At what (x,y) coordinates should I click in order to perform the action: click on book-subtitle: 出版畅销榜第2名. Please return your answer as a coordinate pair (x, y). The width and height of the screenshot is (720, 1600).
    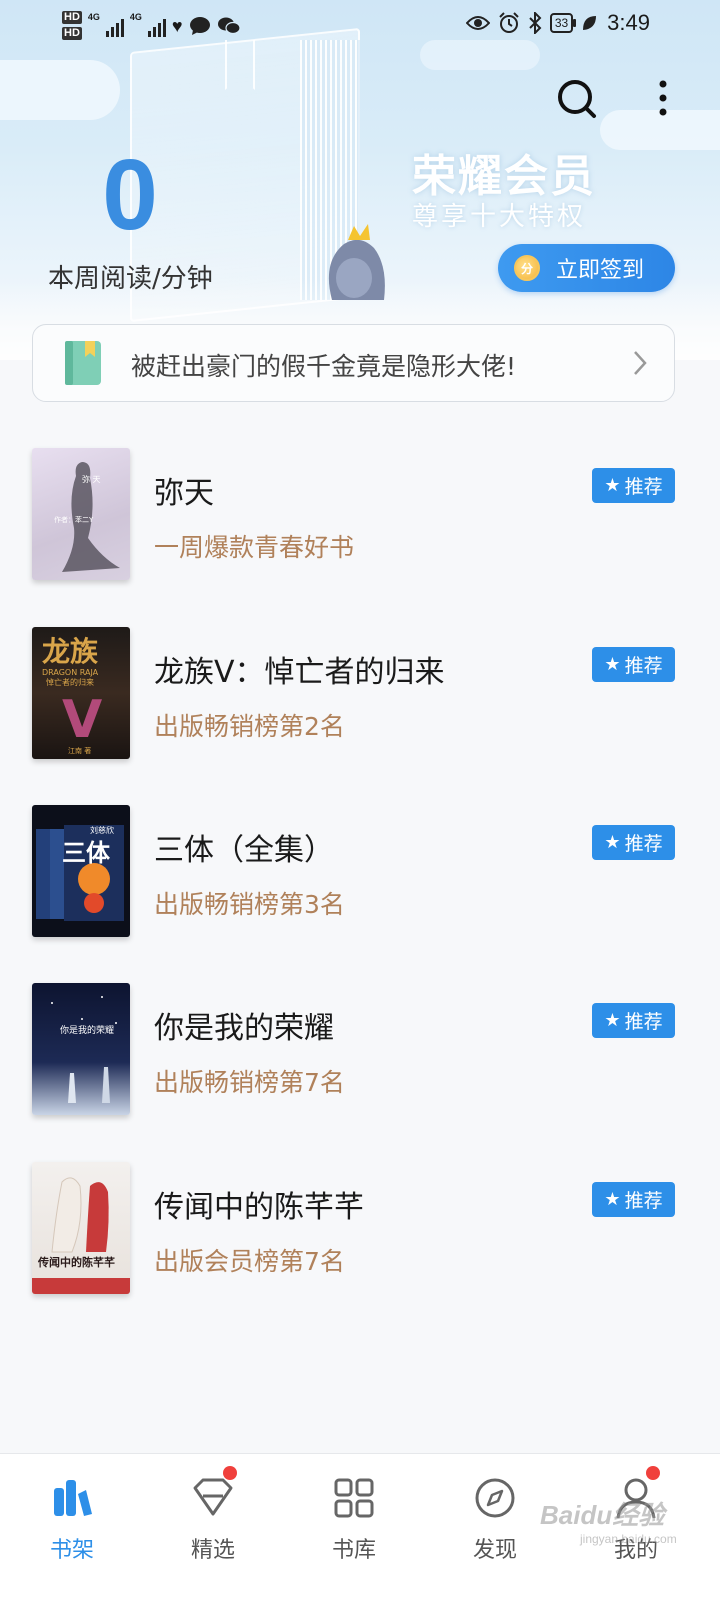
    Looking at the image, I should click on (249, 726).